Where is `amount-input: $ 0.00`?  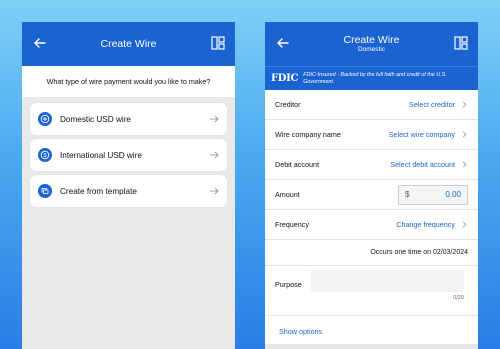 amount-input: $ 0.00 is located at coordinates (433, 194).